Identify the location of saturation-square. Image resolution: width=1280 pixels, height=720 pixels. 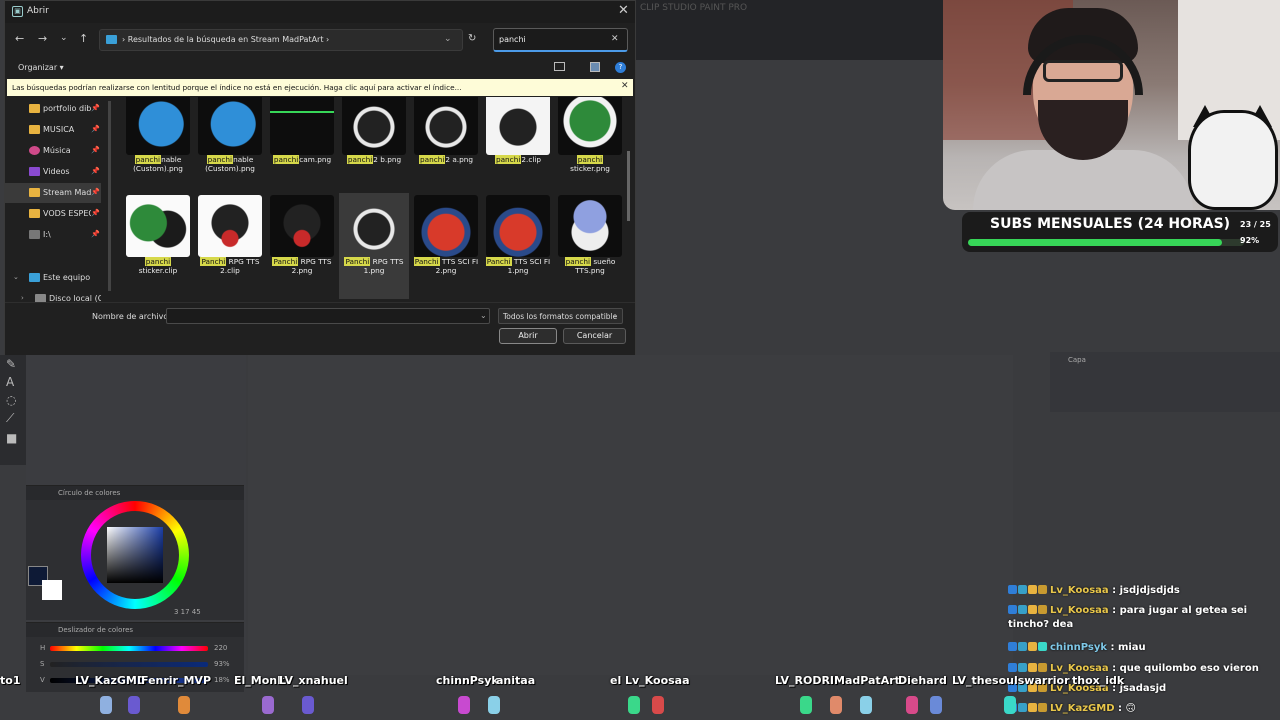
(135, 555).